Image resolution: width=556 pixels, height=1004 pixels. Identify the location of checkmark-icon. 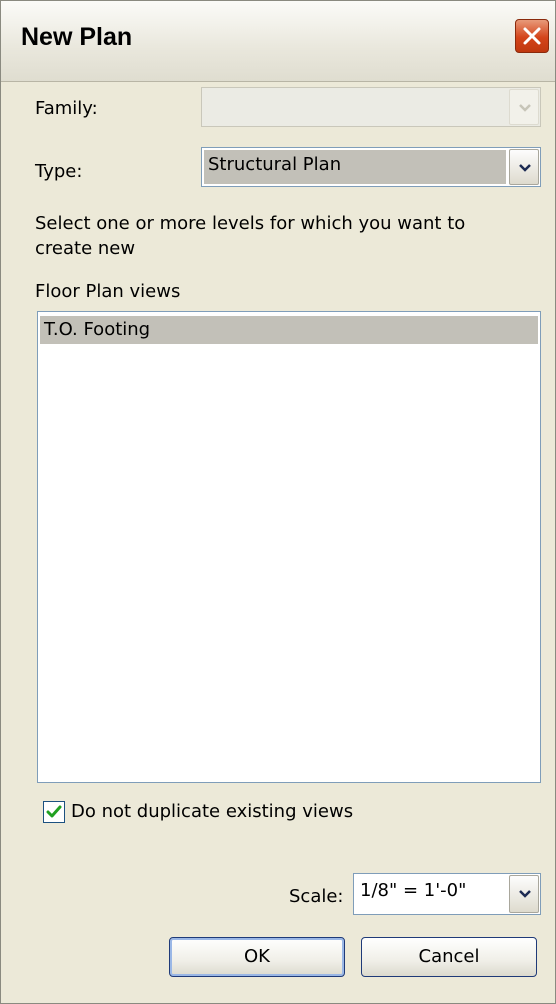
(54, 811).